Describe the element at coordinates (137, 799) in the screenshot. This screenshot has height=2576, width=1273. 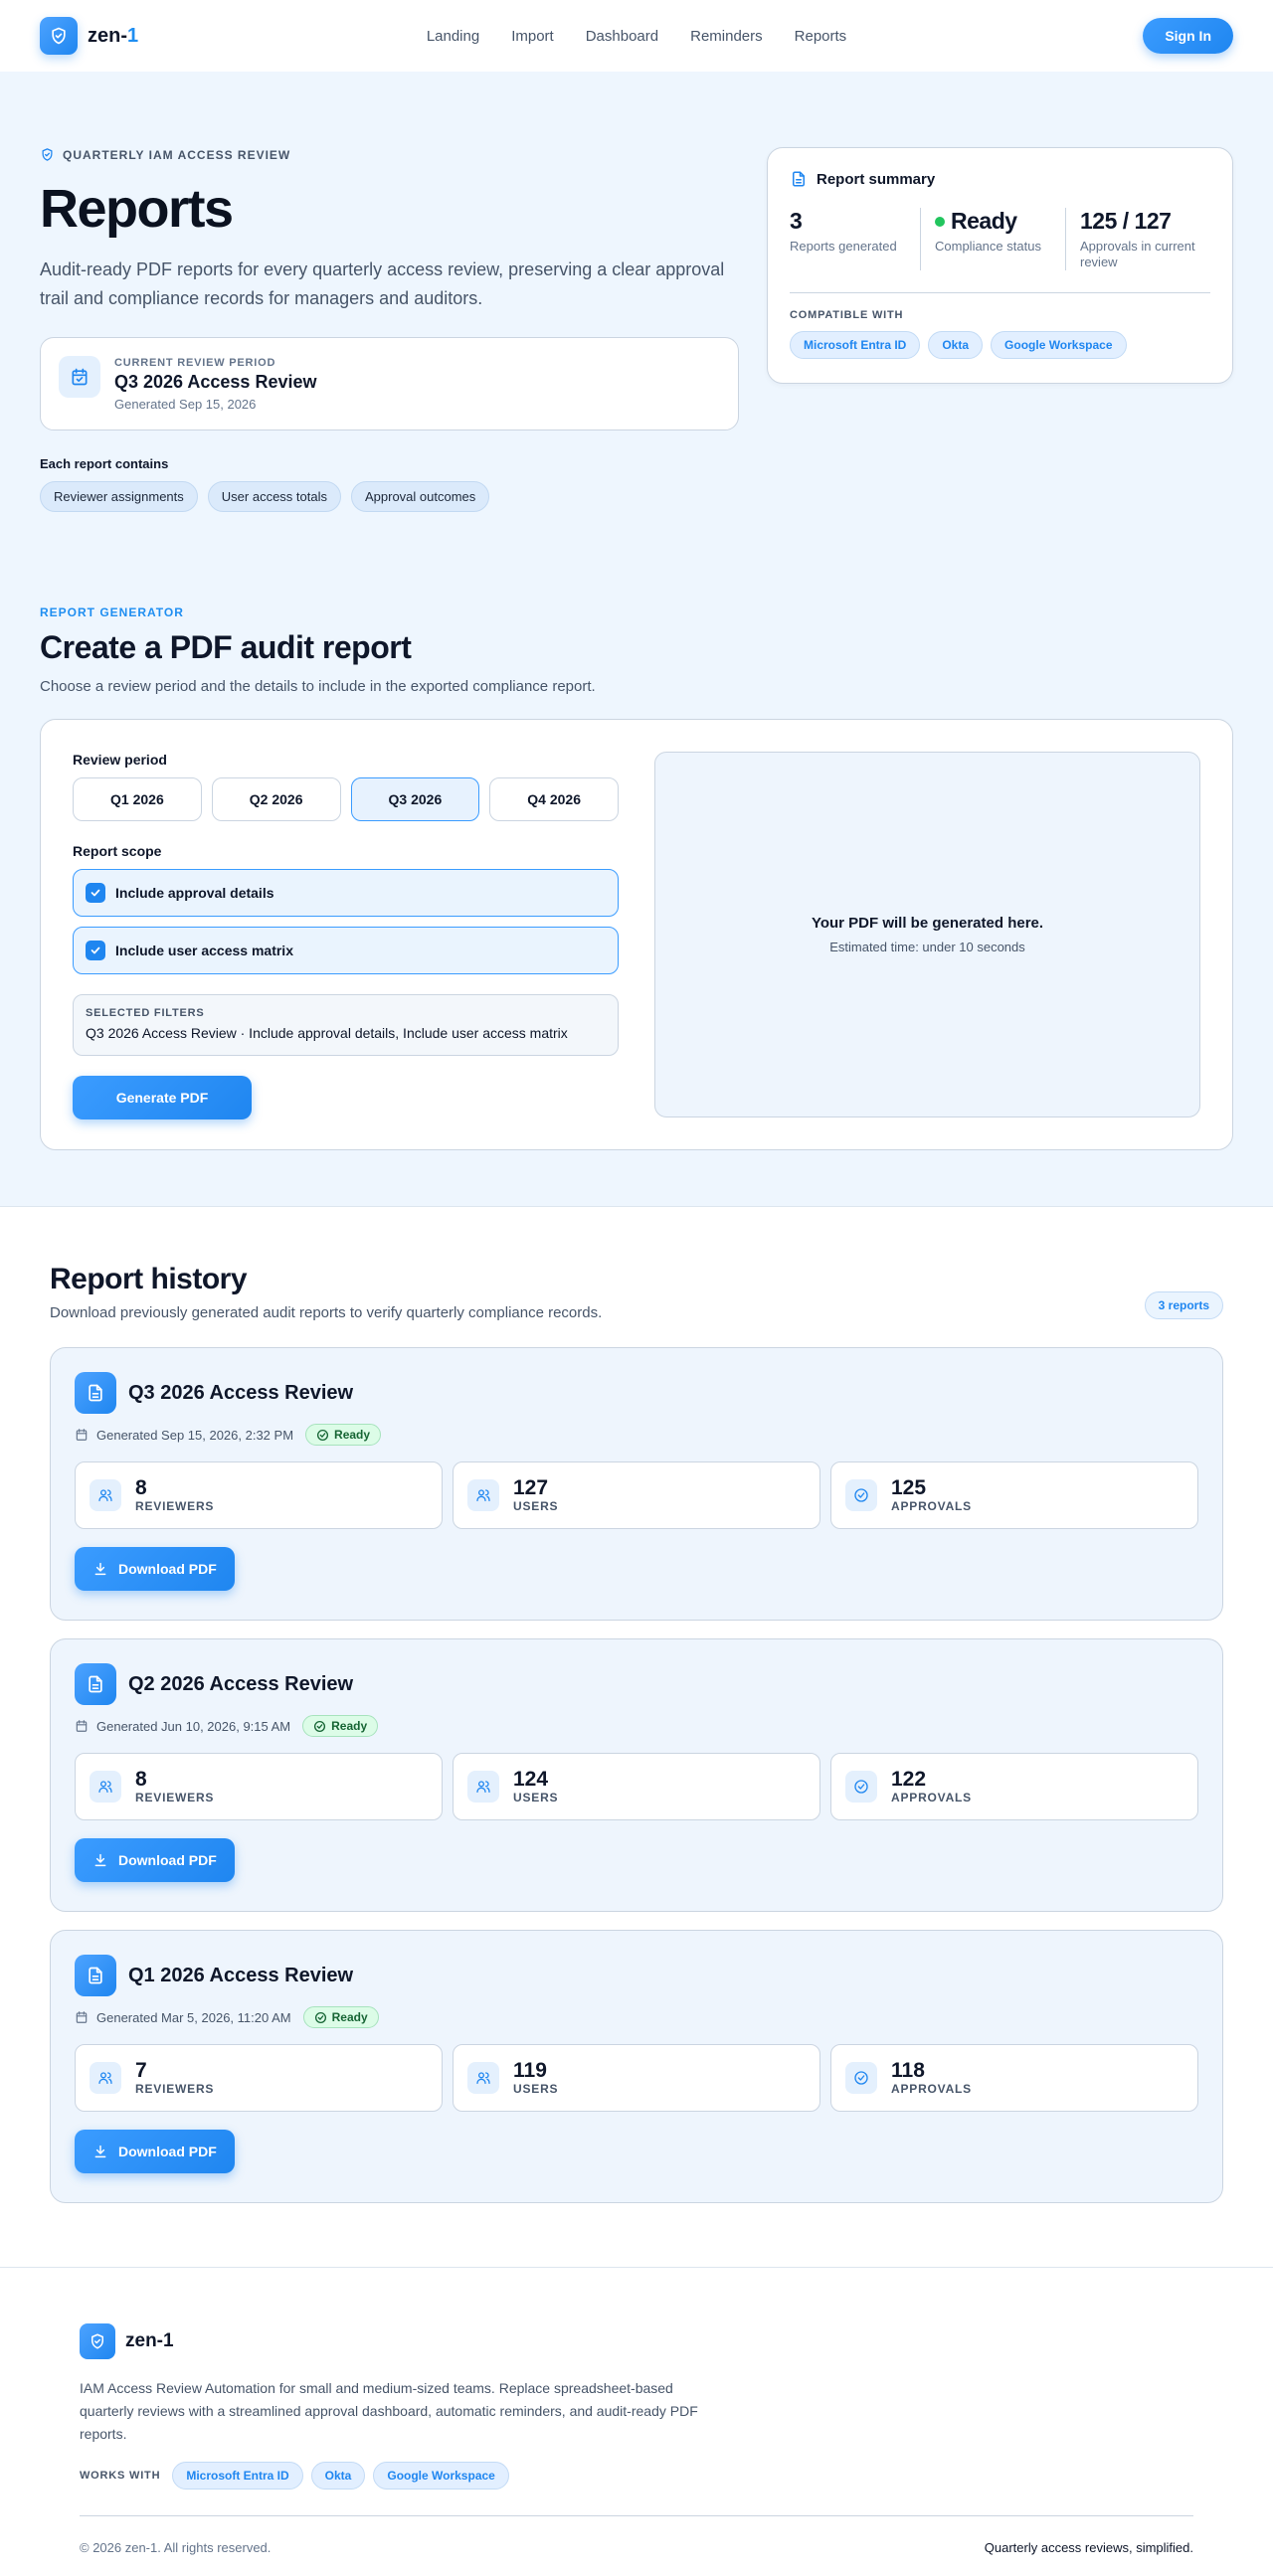
I see `period-q1-button: Q1 2026` at that location.